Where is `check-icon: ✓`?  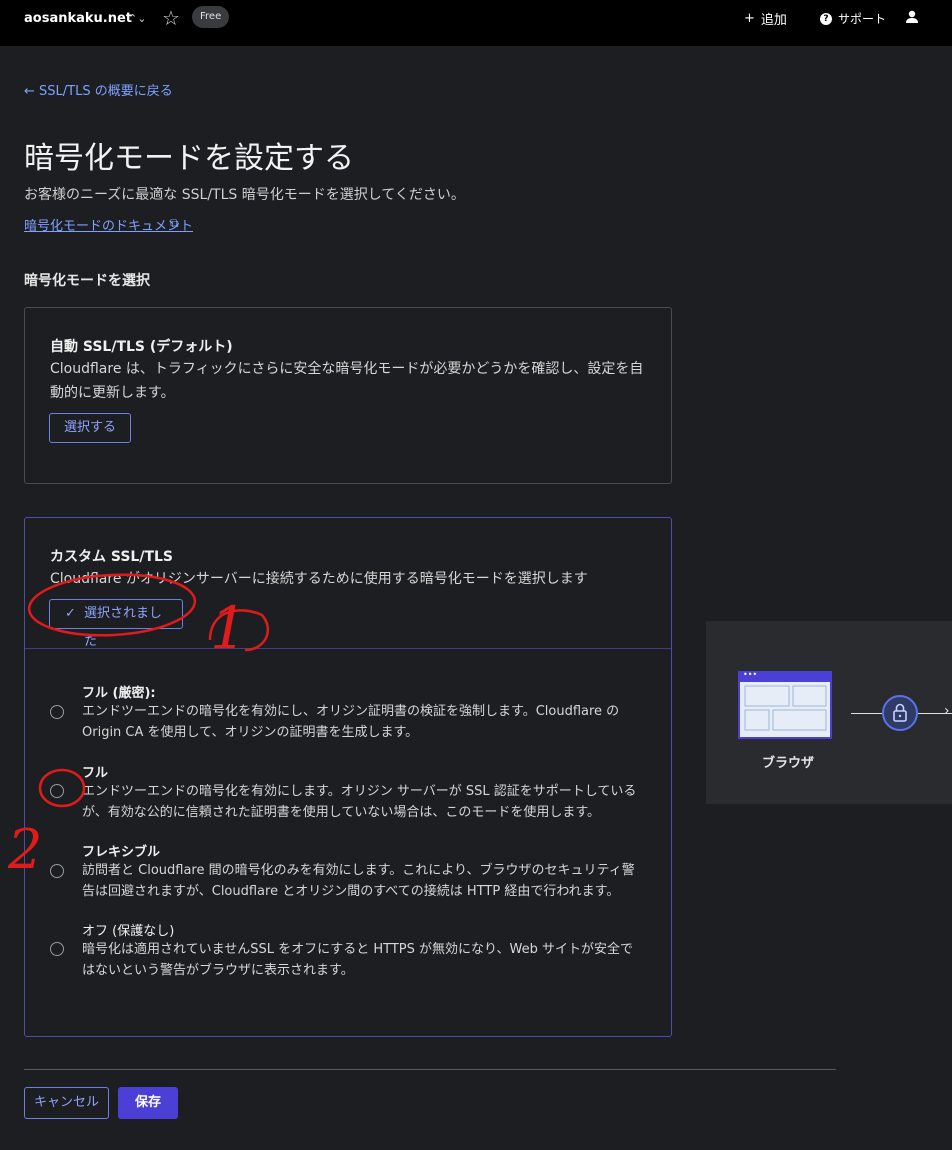 check-icon: ✓ is located at coordinates (70, 613).